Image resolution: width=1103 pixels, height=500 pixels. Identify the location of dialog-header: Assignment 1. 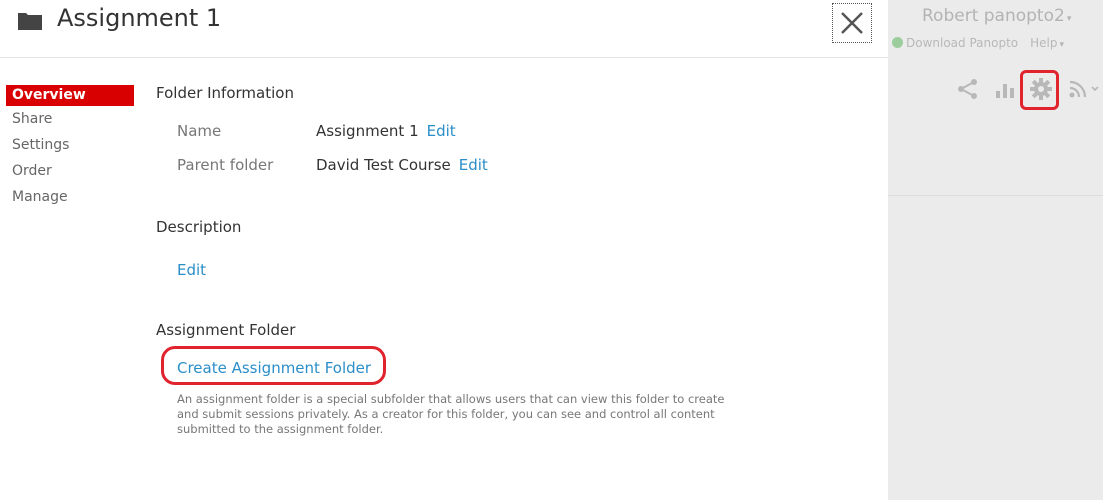
(444, 29).